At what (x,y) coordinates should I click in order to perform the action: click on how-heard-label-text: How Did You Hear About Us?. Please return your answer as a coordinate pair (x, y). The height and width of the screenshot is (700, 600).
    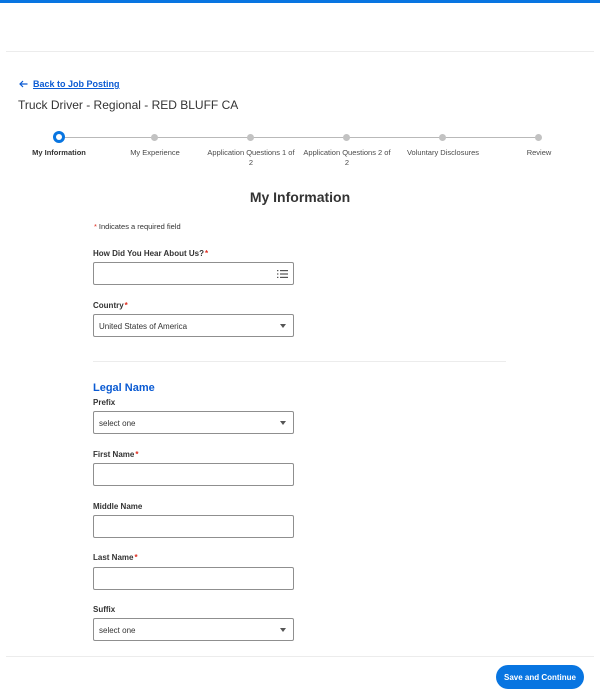
    Looking at the image, I should click on (148, 253).